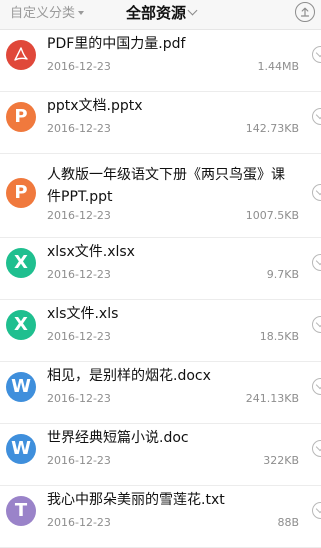 The width and height of the screenshot is (321, 548). Describe the element at coordinates (21, 55) in the screenshot. I see `pdf-icon` at that location.